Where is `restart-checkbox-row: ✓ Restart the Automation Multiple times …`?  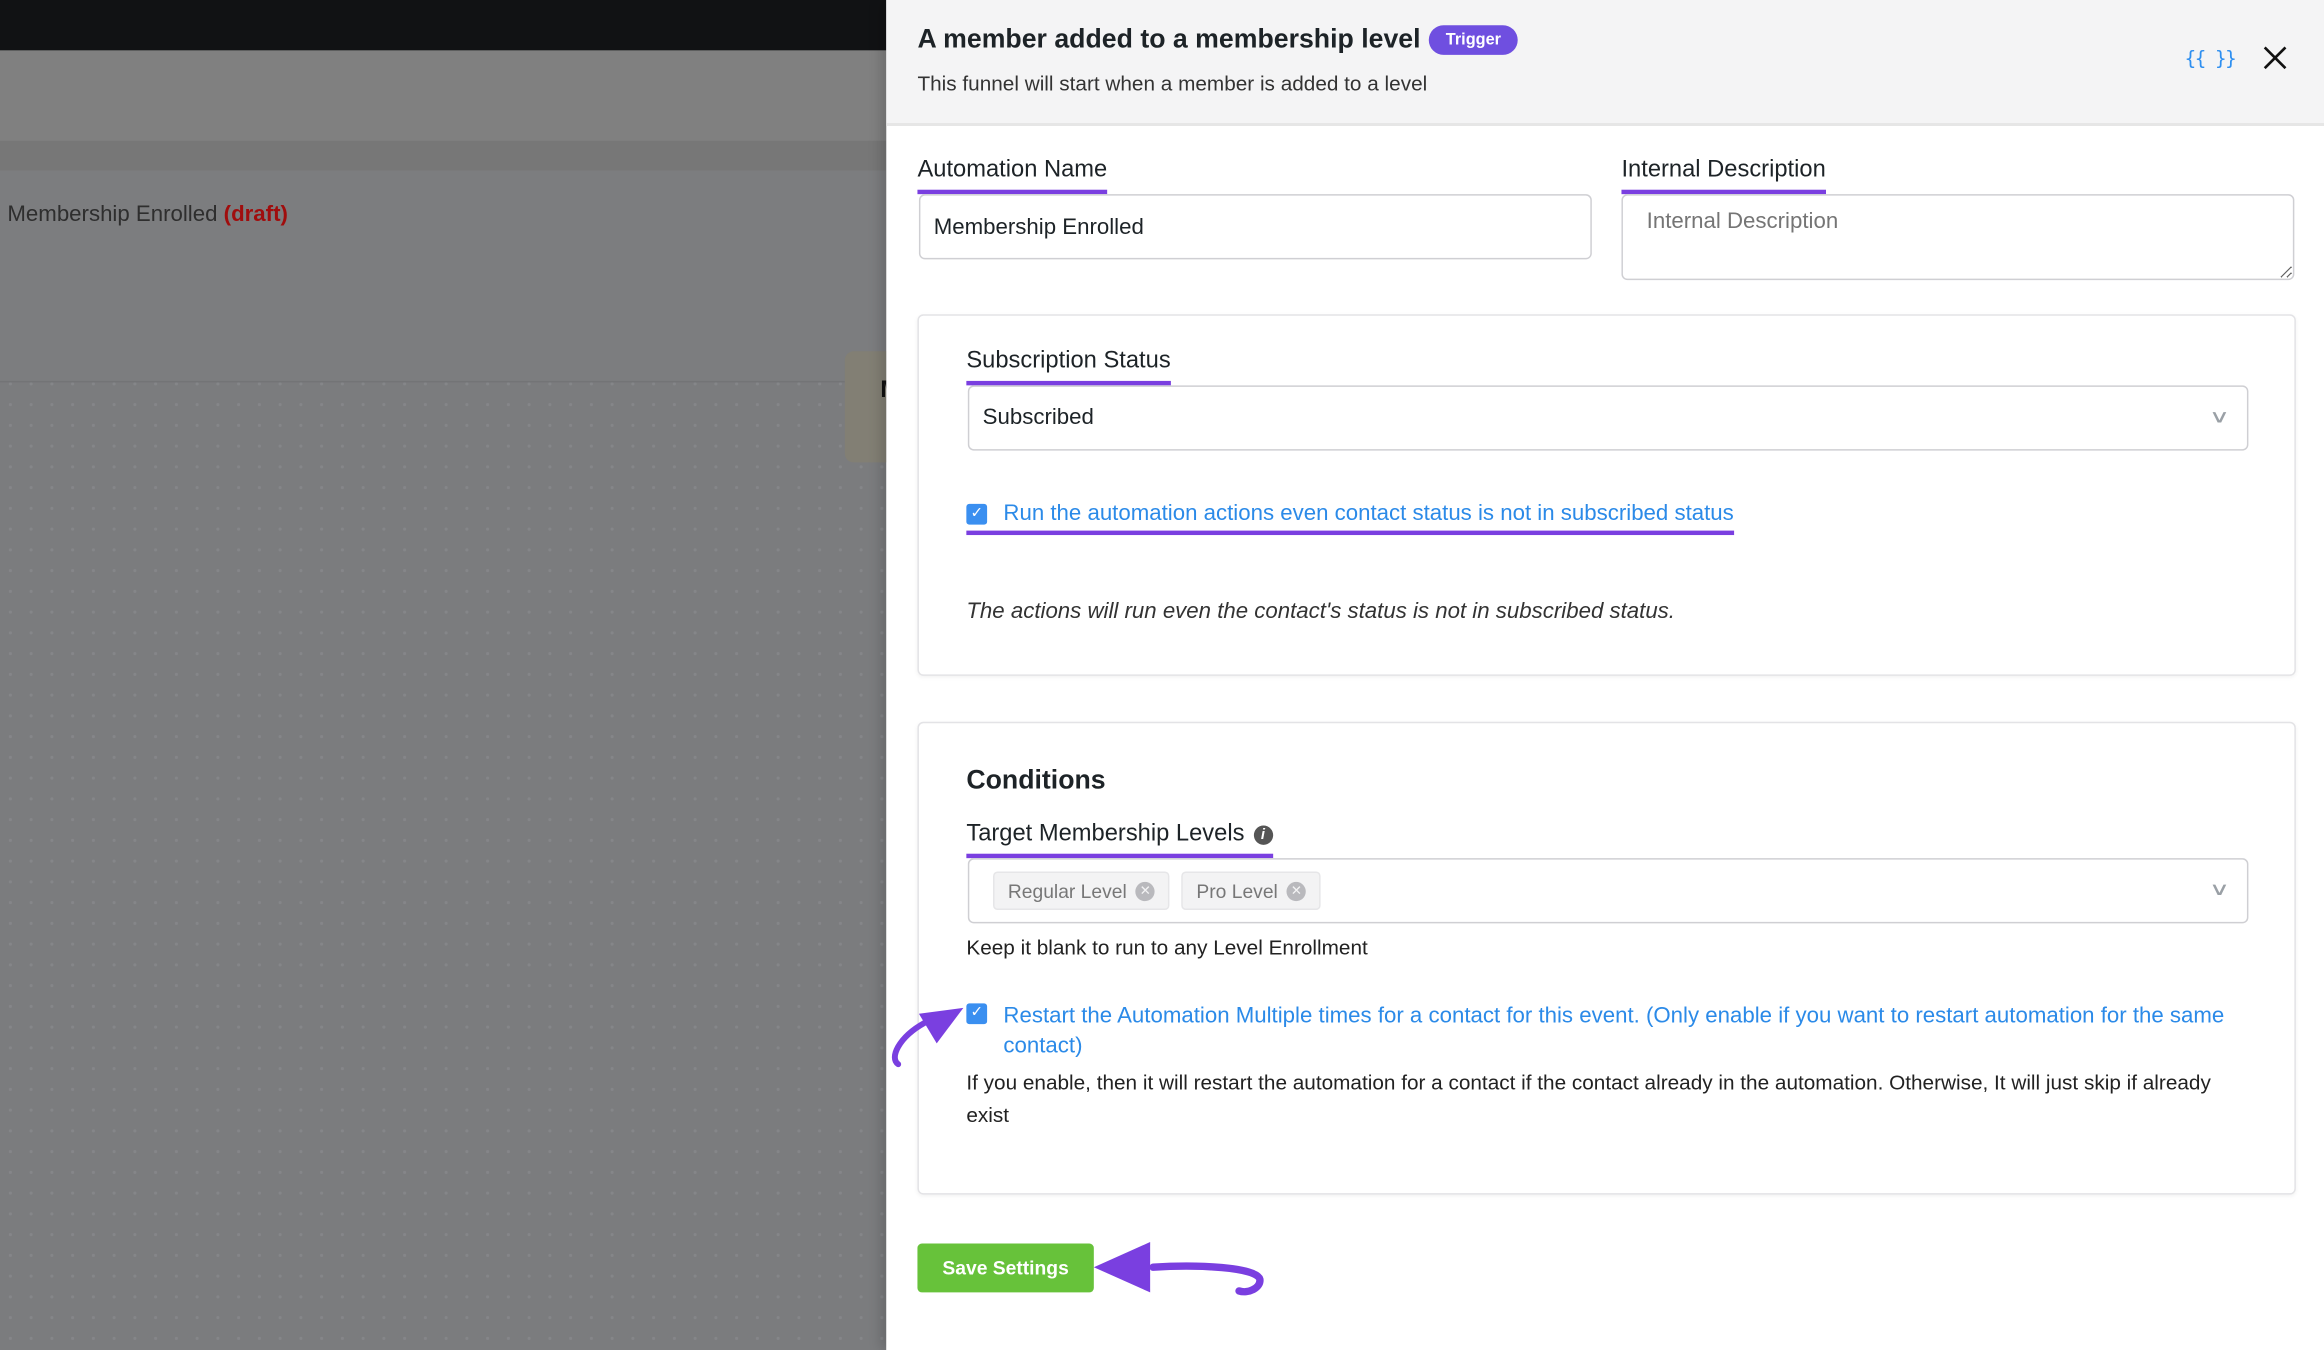 restart-checkbox-row: ✓ Restart the Automation Multiple times … is located at coordinates (1603, 1031).